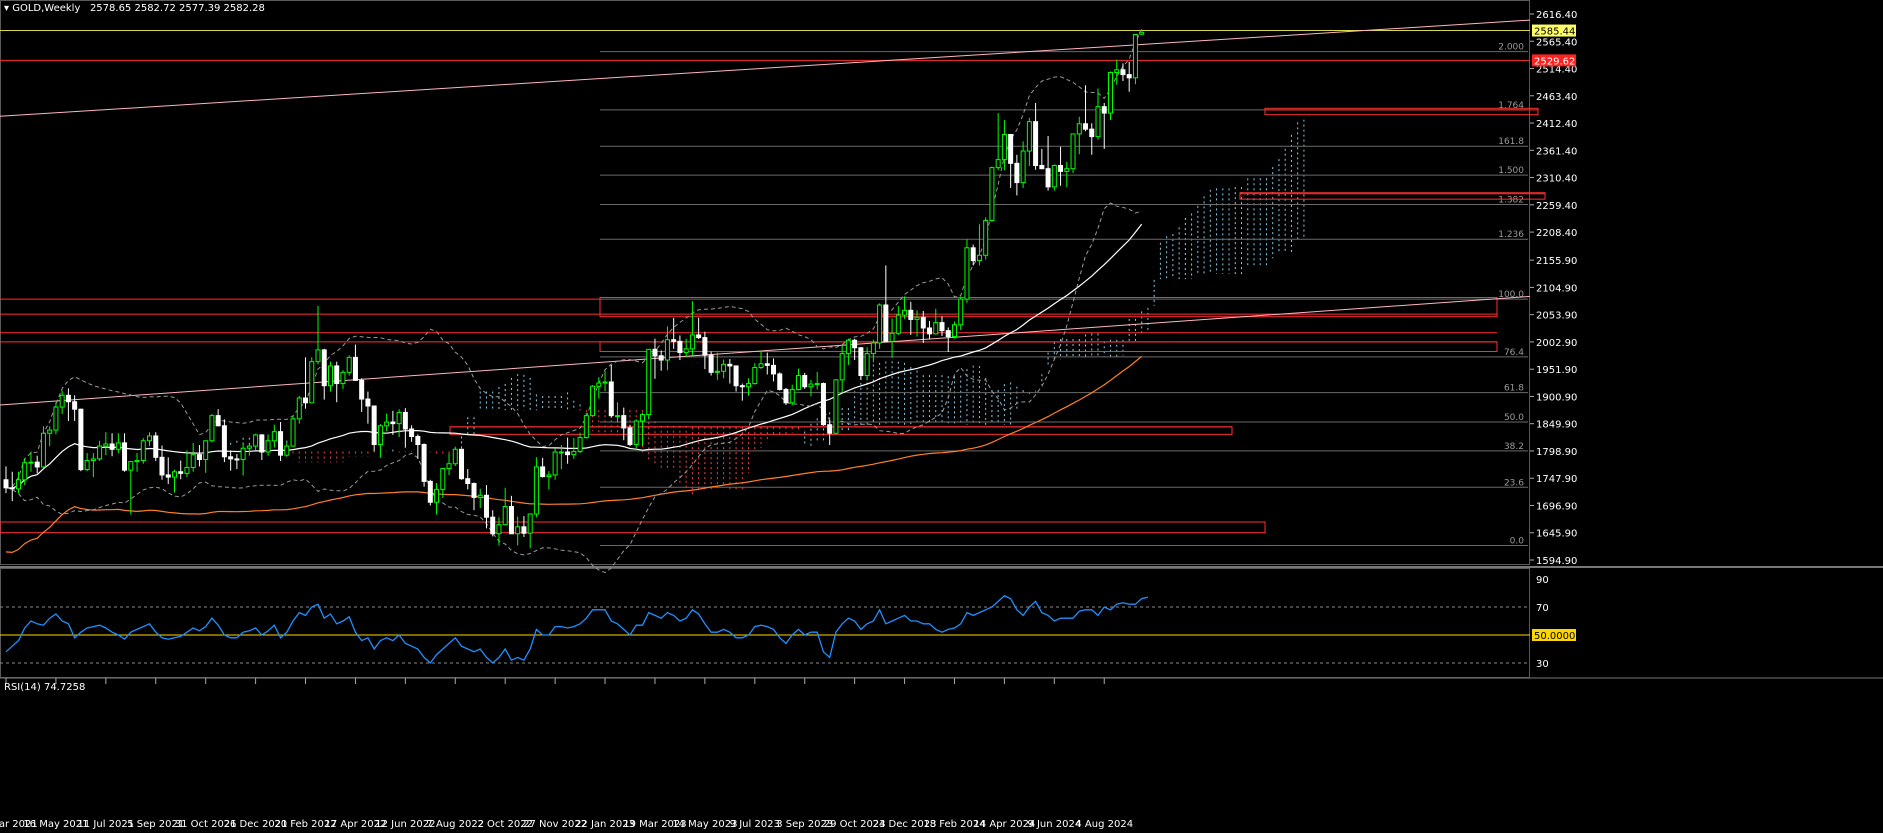  Describe the element at coordinates (1554, 32) in the screenshot. I see `price-flag-label: 2585.44` at that location.